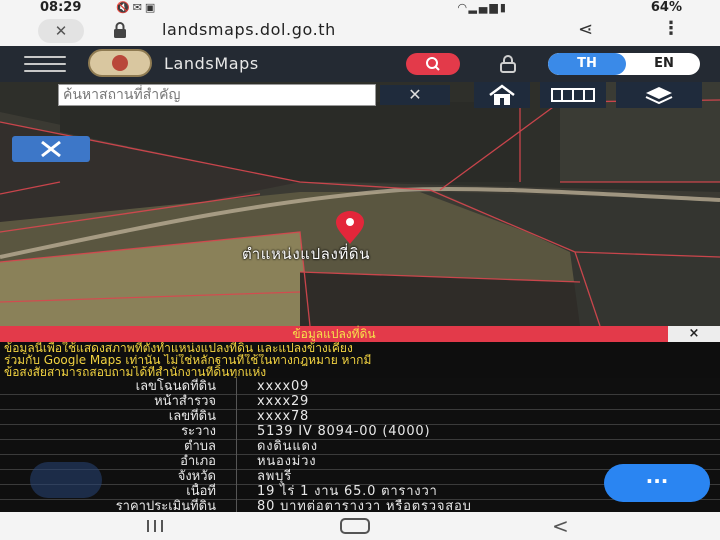  I want to click on lock-icon, so click(120, 30).